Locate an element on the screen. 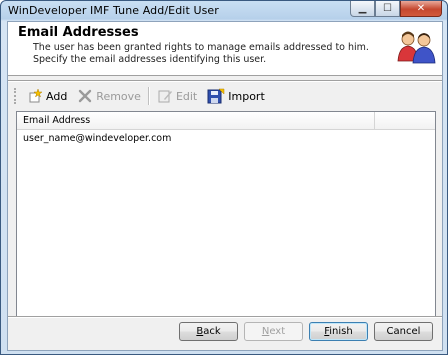  toolbar: Add Remove Edit Import is located at coordinates (143, 96).